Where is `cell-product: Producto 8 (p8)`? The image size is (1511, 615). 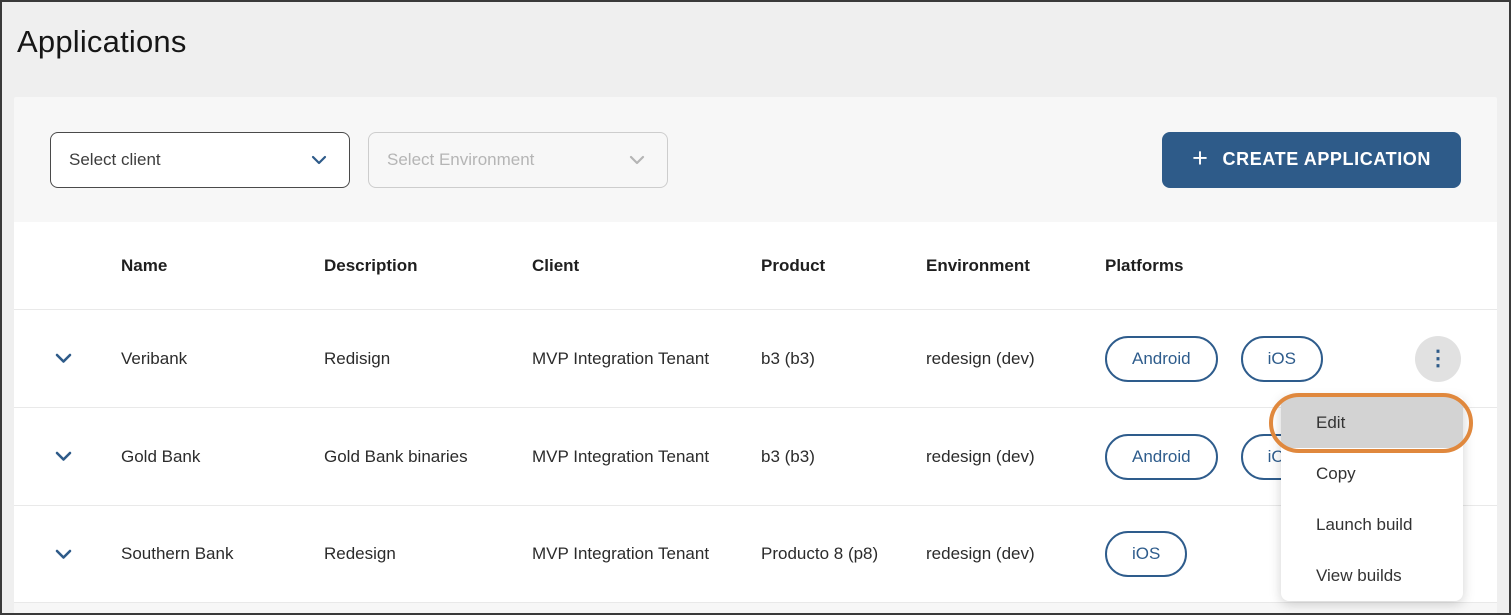
cell-product: Producto 8 (p8) is located at coordinates (820, 553).